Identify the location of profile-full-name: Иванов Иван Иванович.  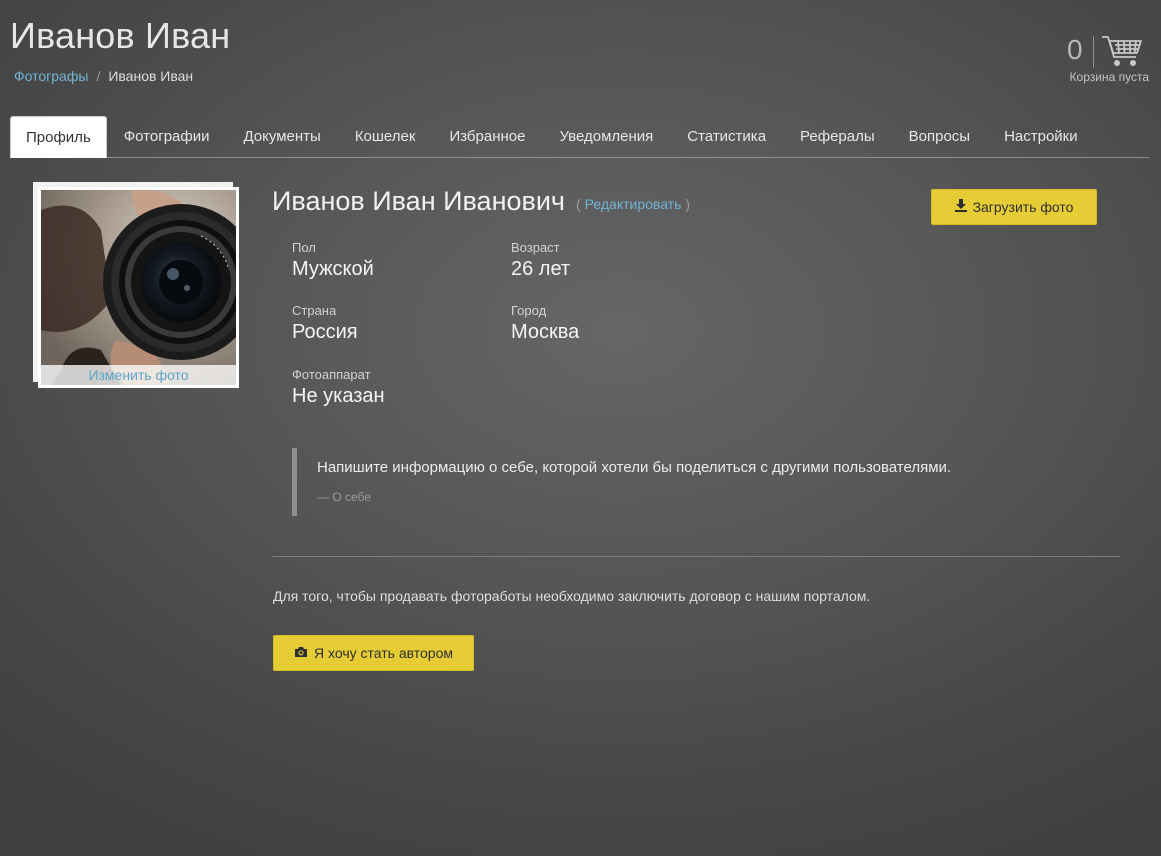
(418, 201).